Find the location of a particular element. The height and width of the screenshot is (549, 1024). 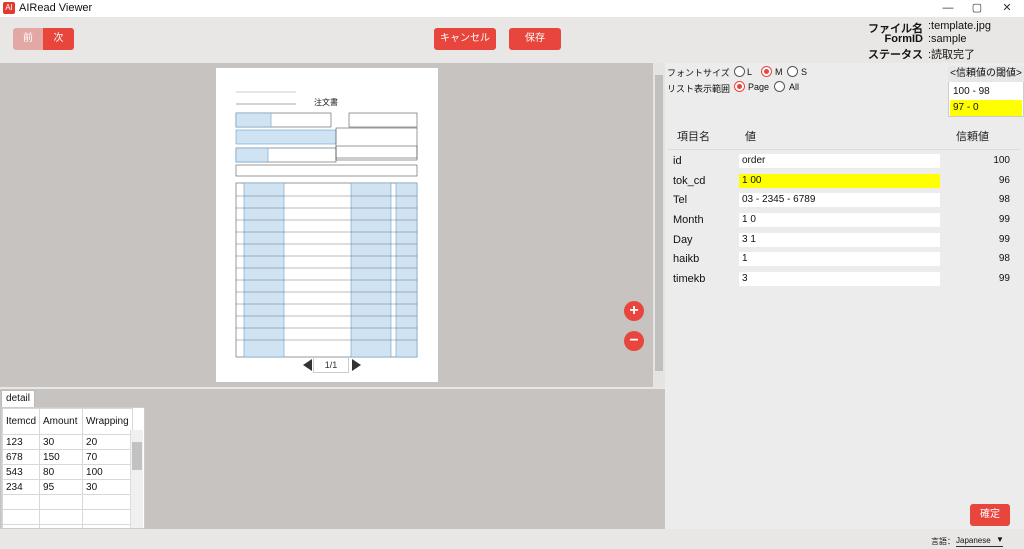

cell-amount: 30 is located at coordinates (61, 442).